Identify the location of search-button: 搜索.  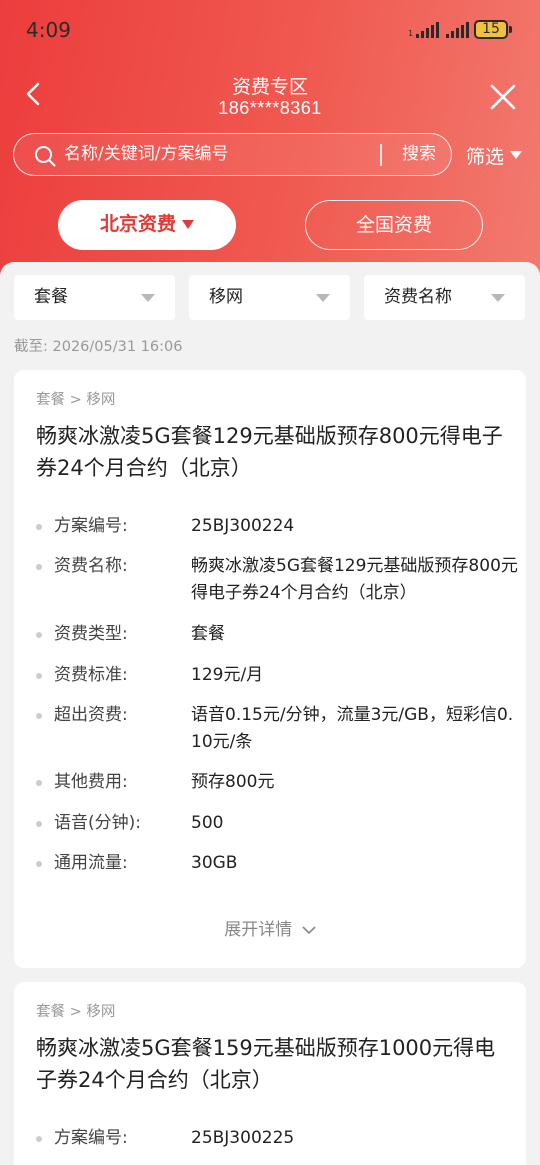
(419, 154).